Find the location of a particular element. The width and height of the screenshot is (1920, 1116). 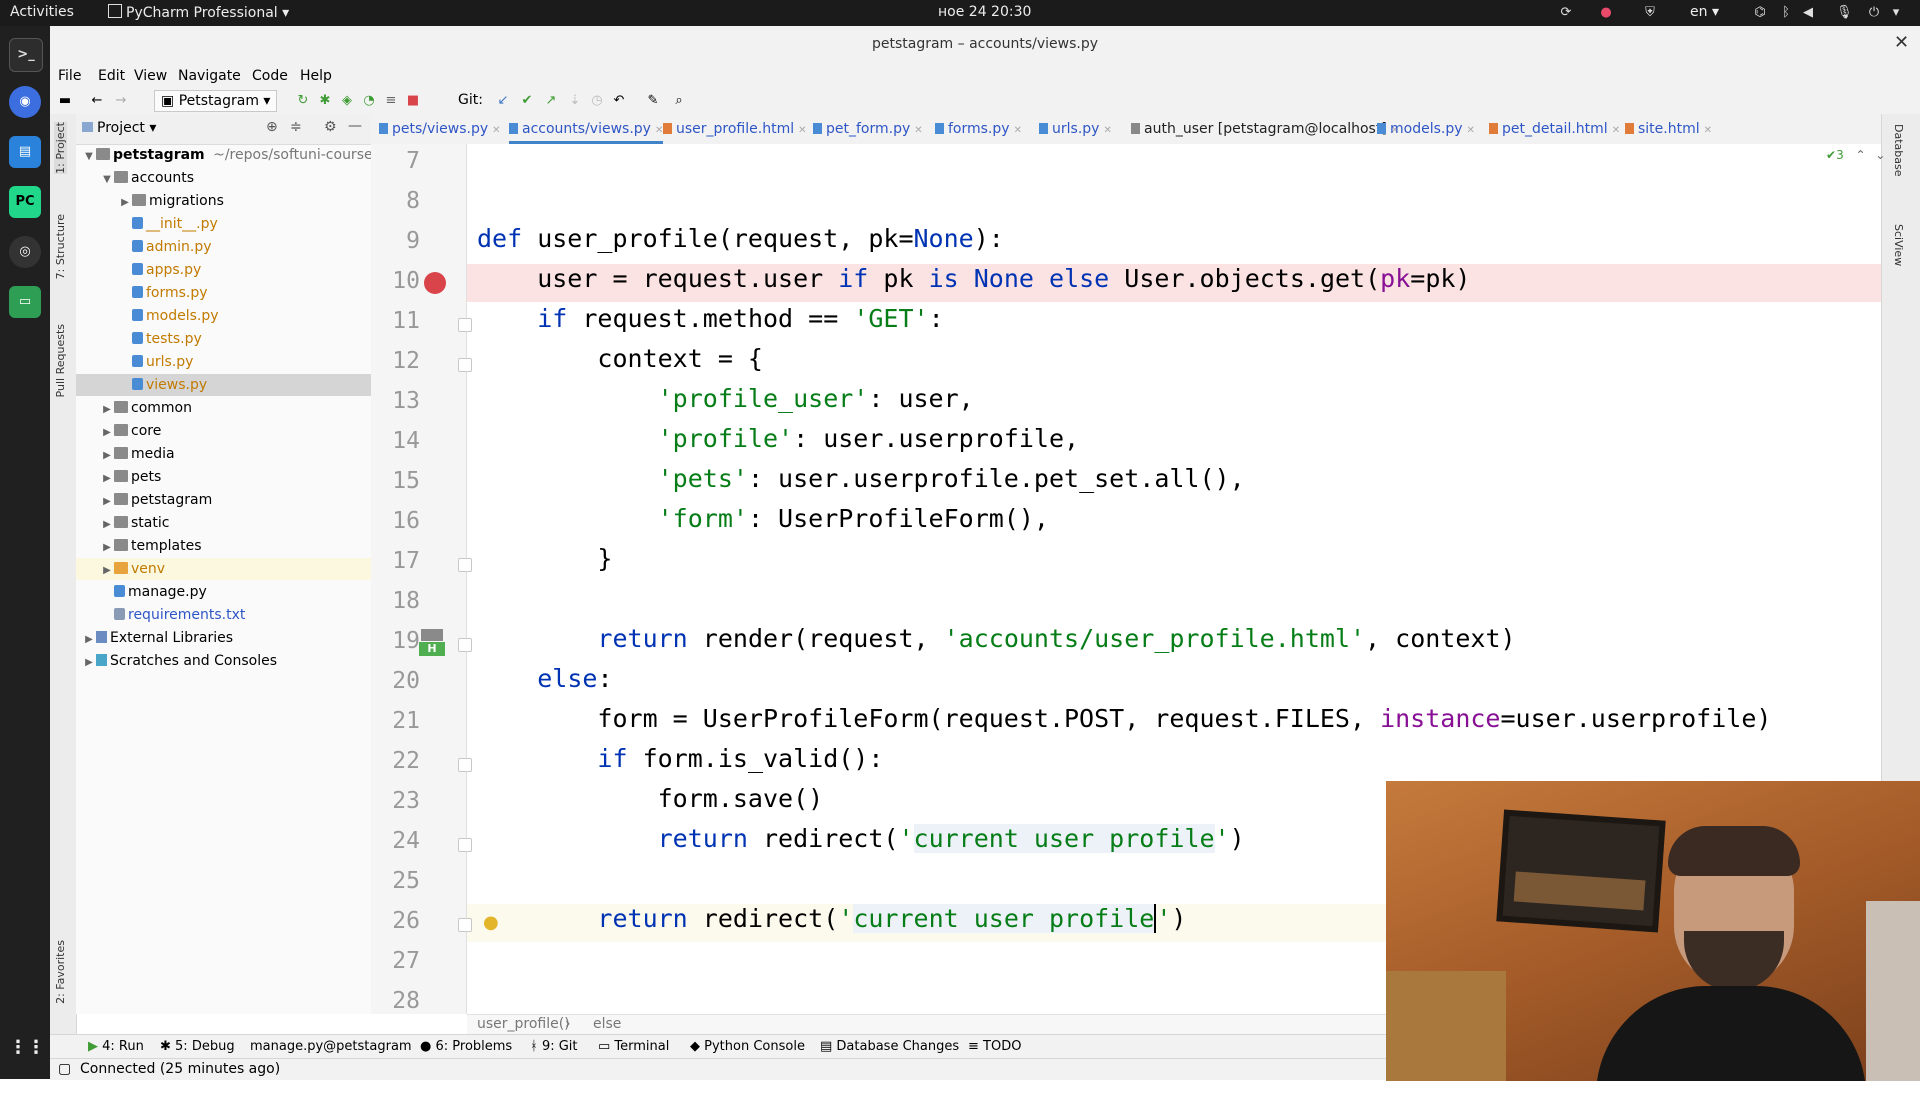

tree-folder: ▶ common is located at coordinates (223, 408).